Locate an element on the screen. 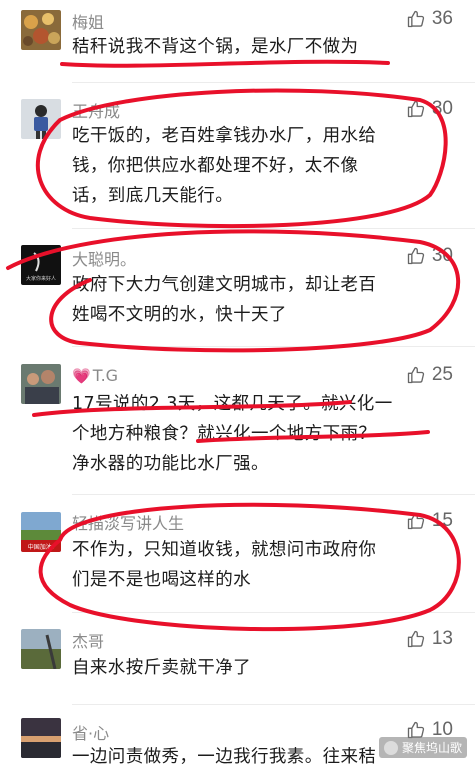 The image size is (475, 768). avatar-dark-image: 大家你来好人 is located at coordinates (41, 265).